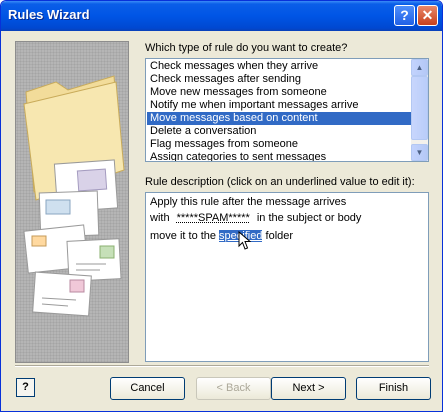 This screenshot has width=443, height=412. Describe the element at coordinates (160, 218) in the screenshot. I see `description-text: with` at that location.